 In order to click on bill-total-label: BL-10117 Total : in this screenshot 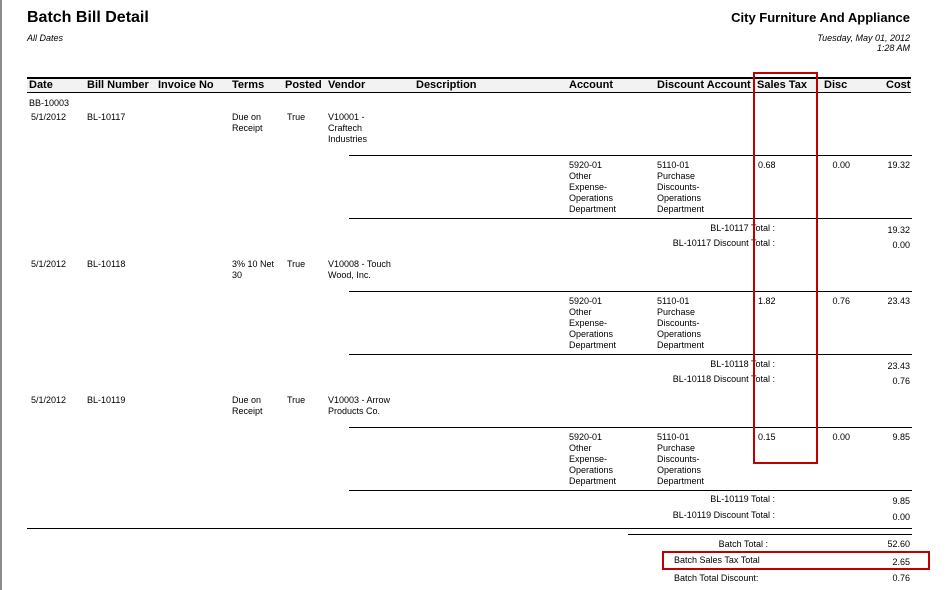, I will do `click(742, 228)`.